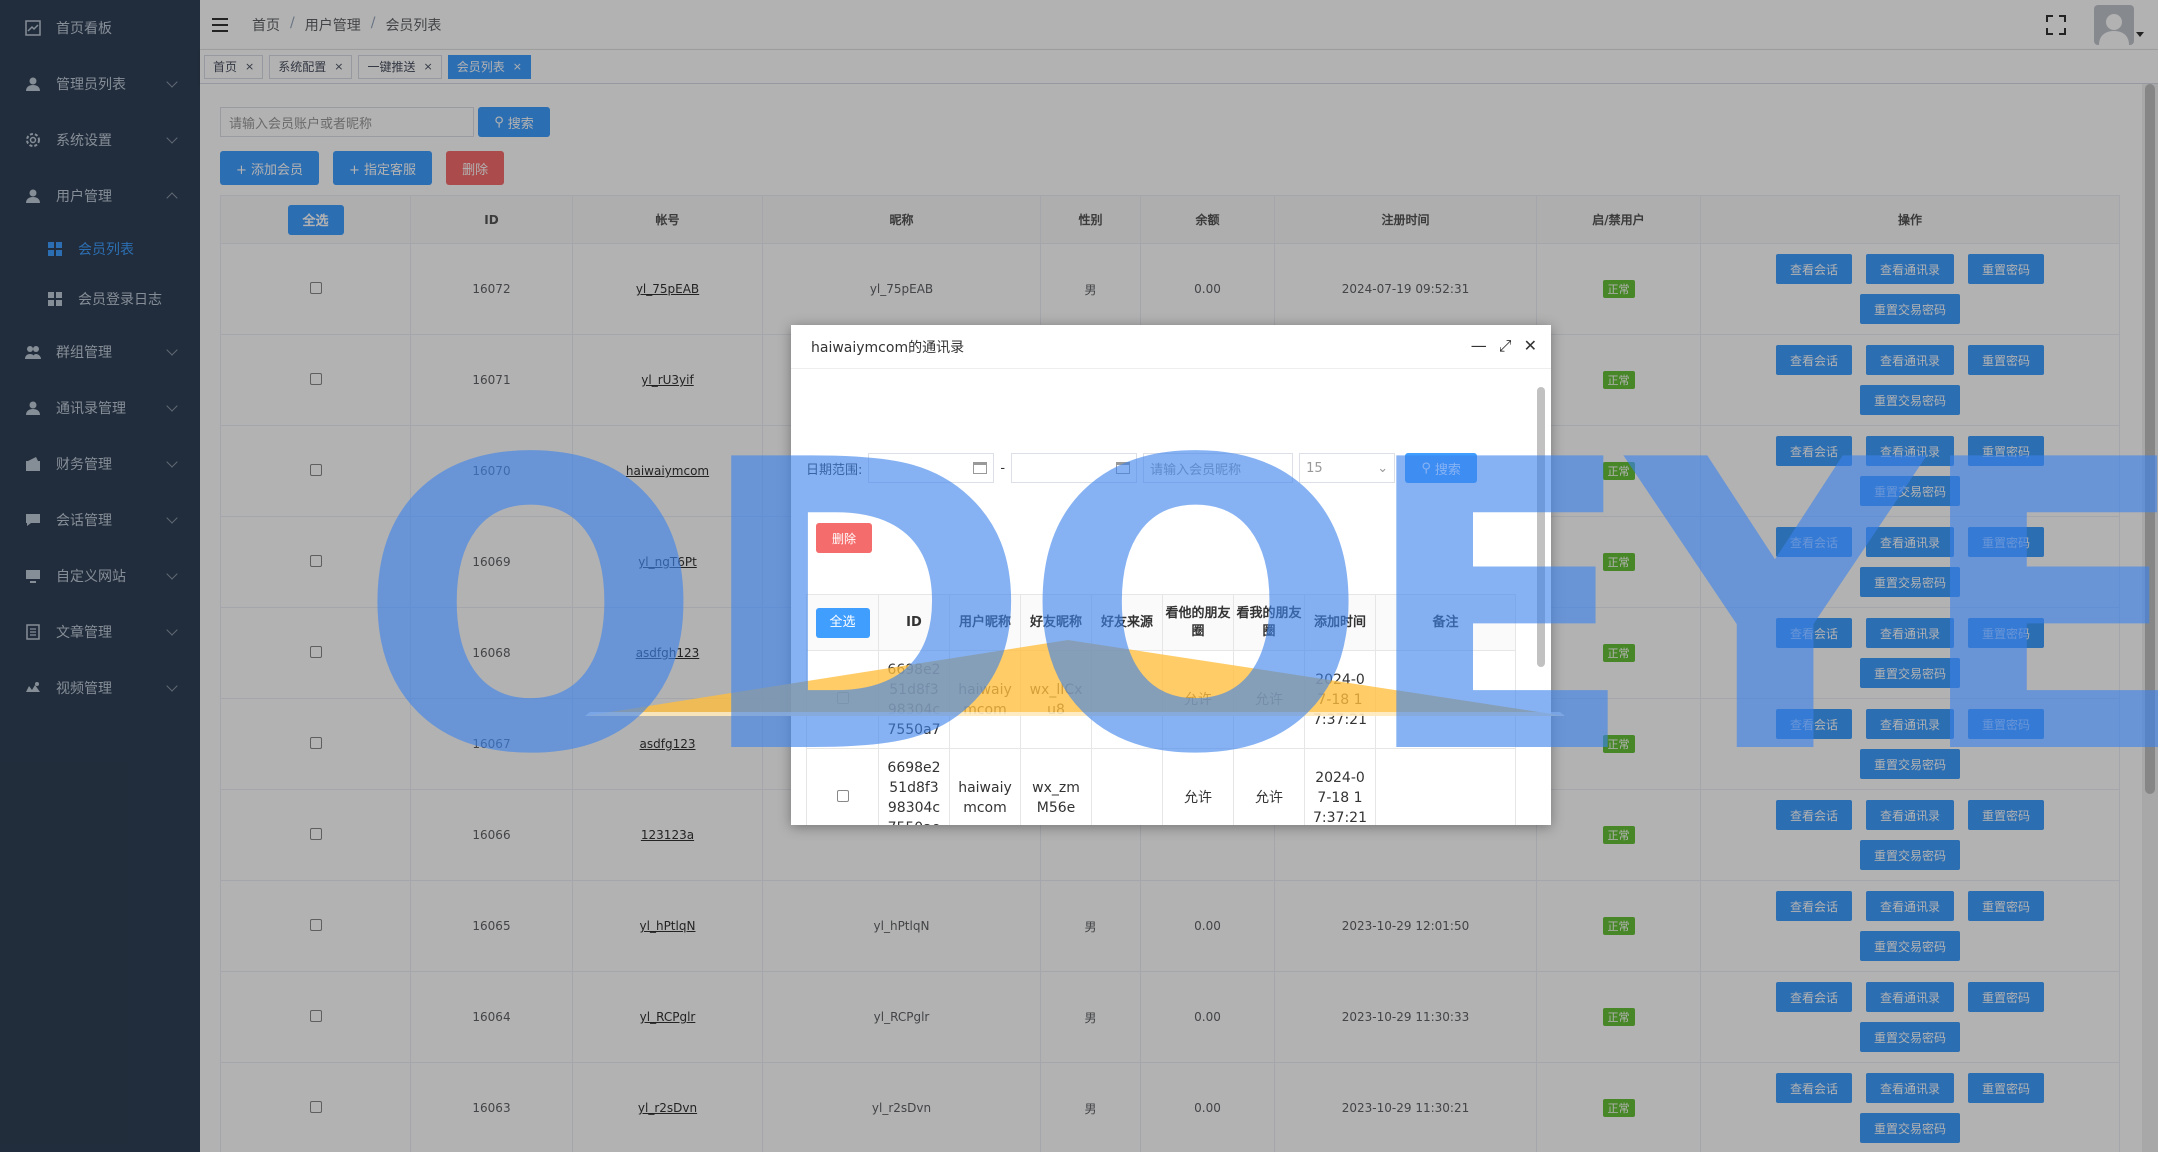  What do you see at coordinates (1198, 622) in the screenshot?
I see `col-see-his-moments: 看他的朋友圈` at bounding box center [1198, 622].